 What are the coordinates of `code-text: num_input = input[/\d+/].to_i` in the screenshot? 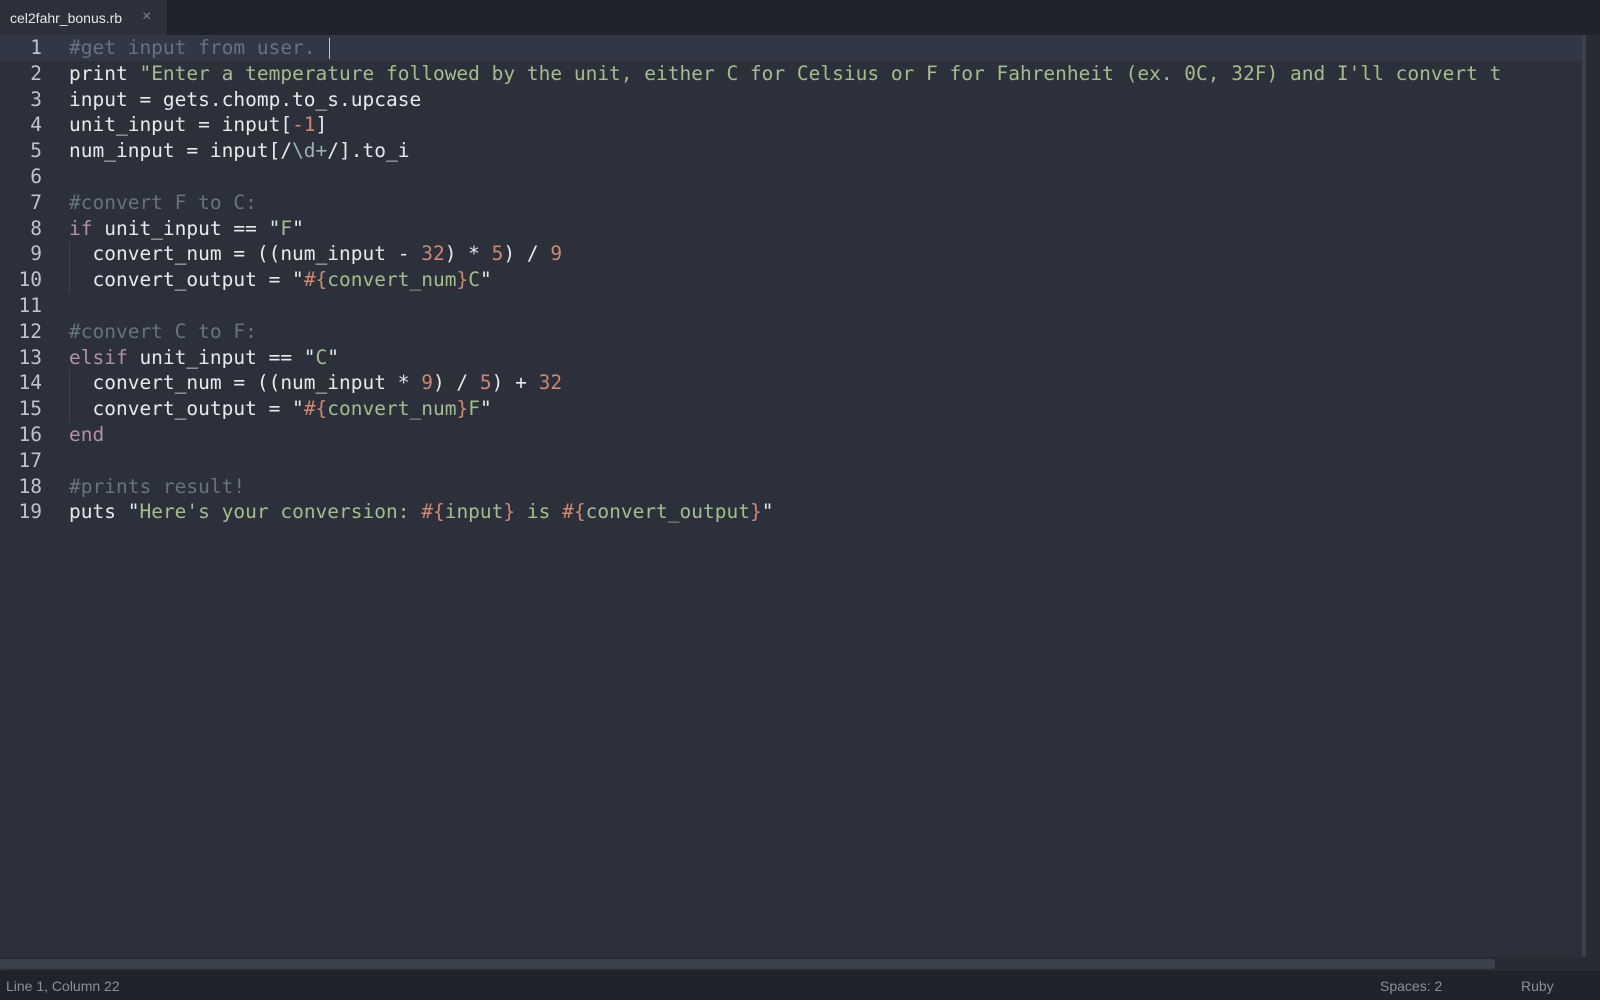 It's located at (239, 151).